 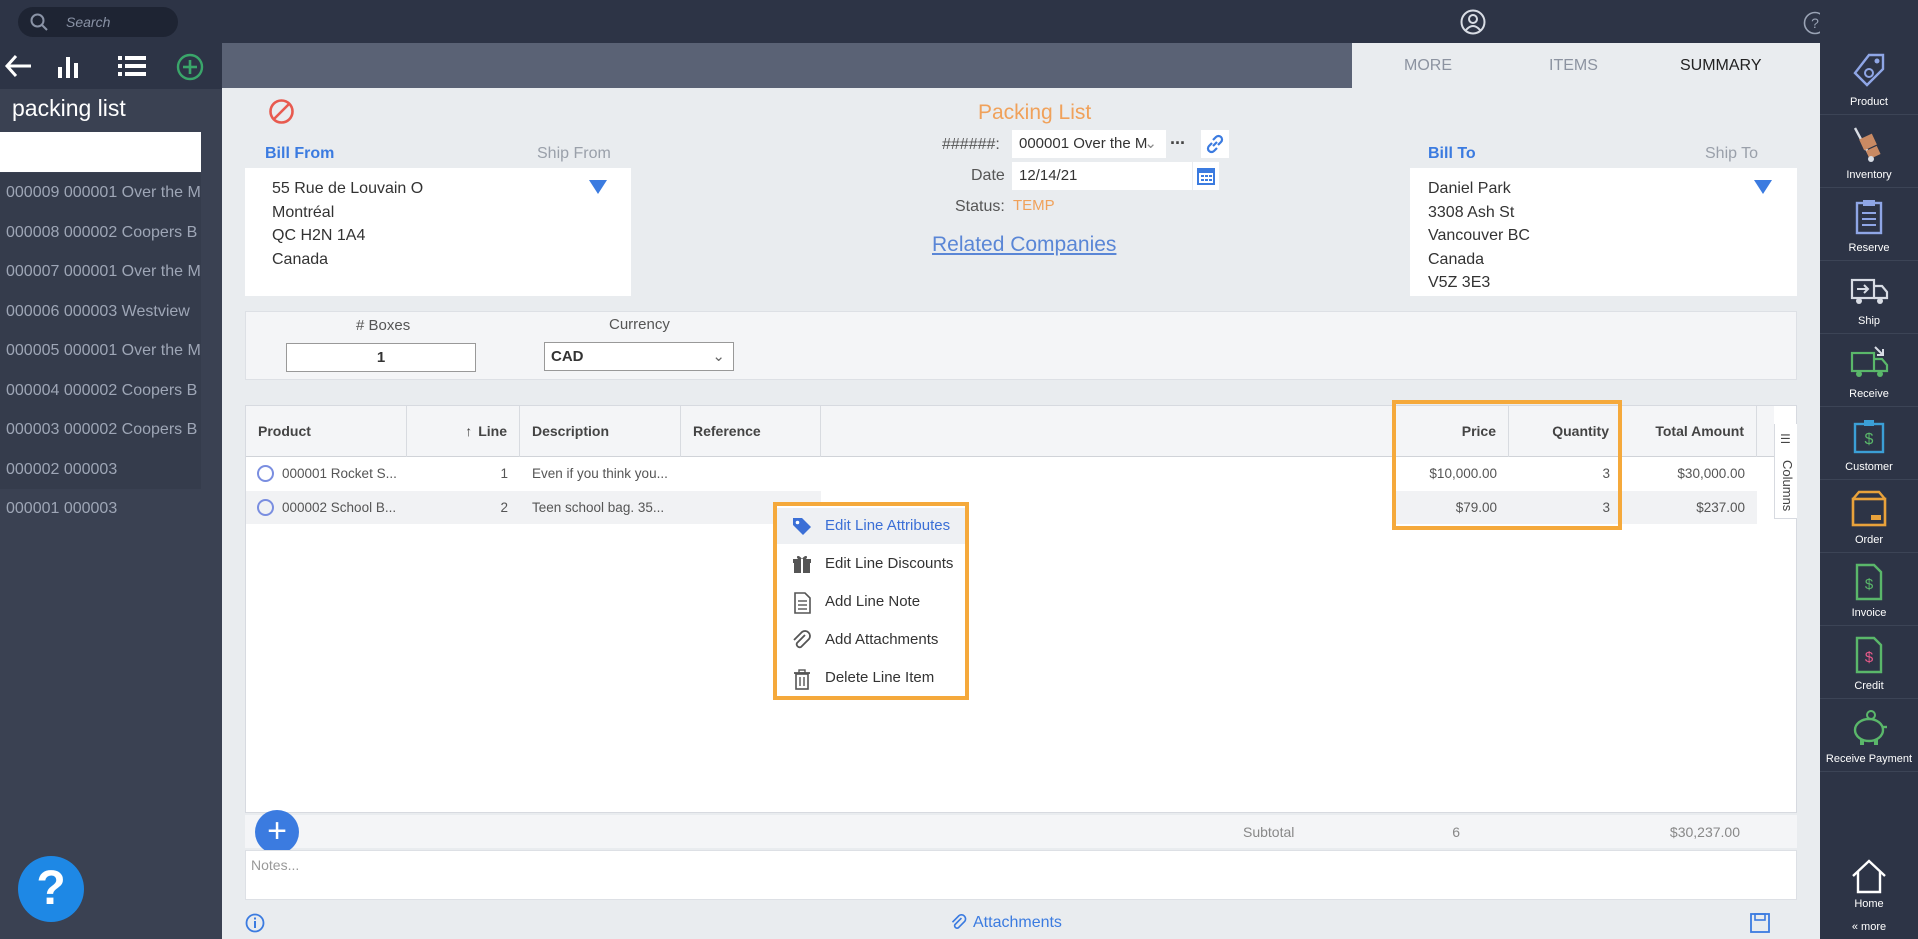 What do you see at coordinates (1720, 507) in the screenshot?
I see `cell-total: $237.00` at bounding box center [1720, 507].